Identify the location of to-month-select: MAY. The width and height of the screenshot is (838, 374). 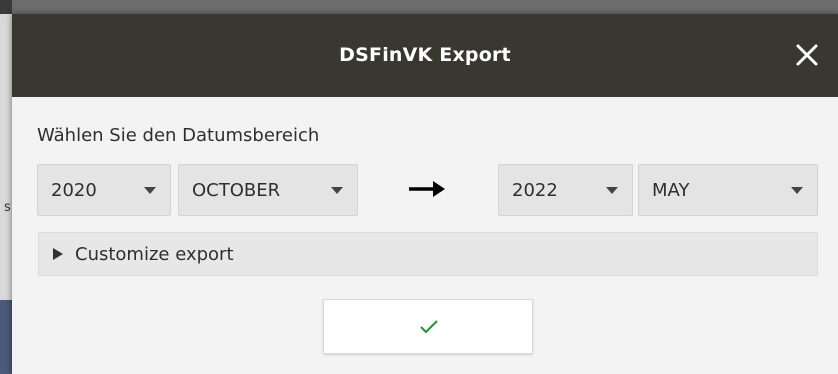
(728, 190).